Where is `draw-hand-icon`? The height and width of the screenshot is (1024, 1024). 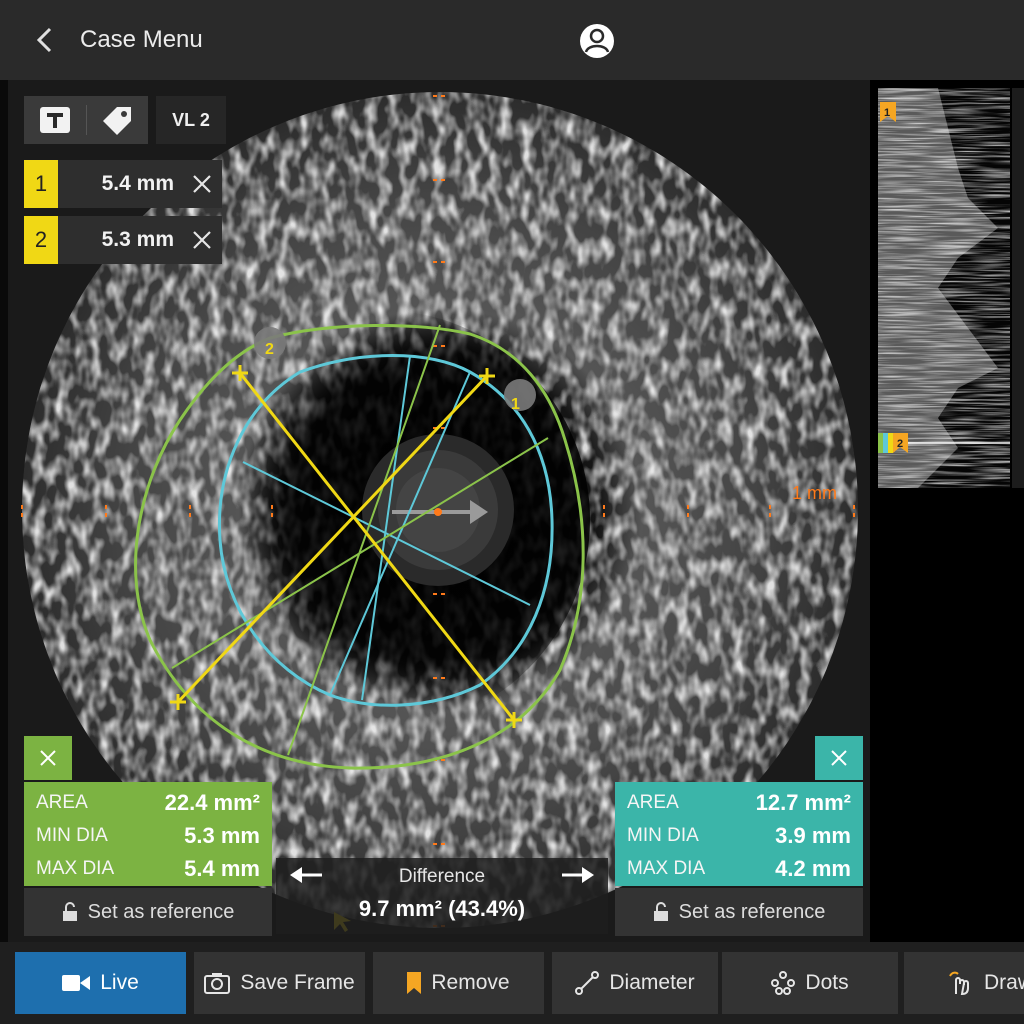
draw-hand-icon is located at coordinates (959, 983).